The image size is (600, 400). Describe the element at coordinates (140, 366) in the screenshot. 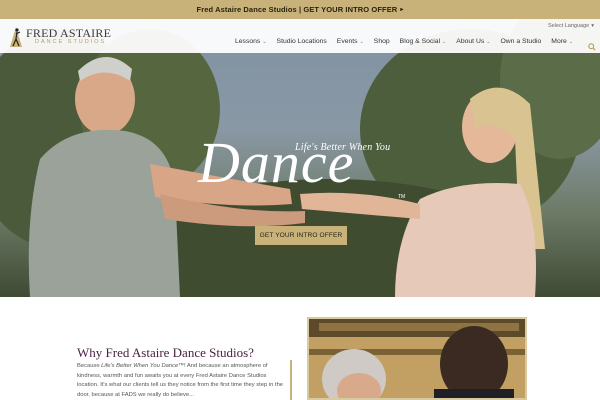

I see `body-emphasis: Life's Better When You Dance` at that location.